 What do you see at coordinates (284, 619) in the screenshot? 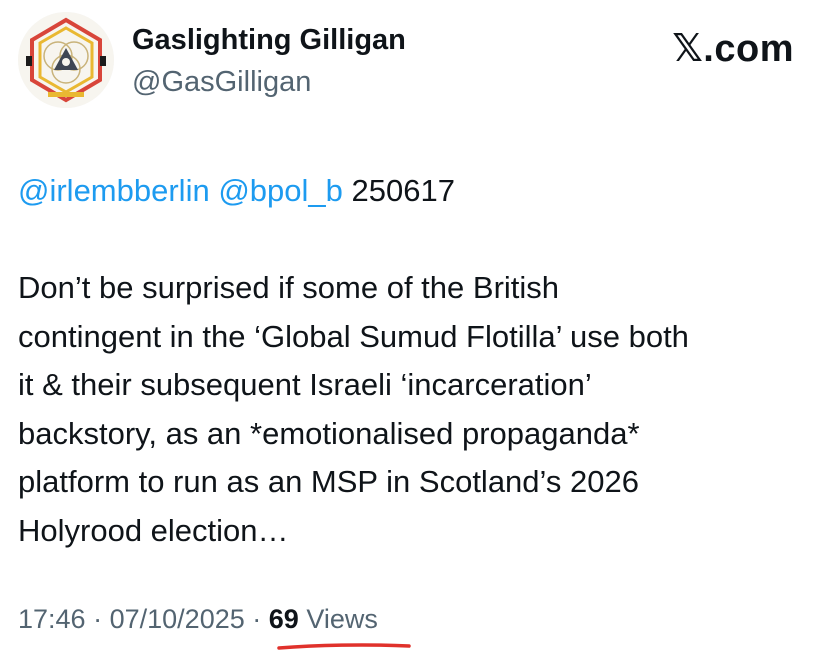
I see `views-count: 69` at bounding box center [284, 619].